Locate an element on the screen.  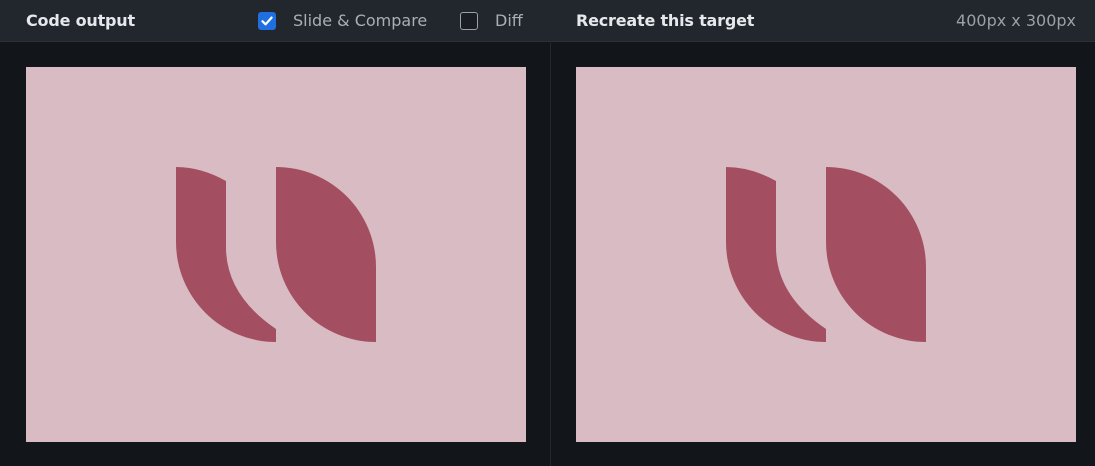
code-output-header: Code output Slide & Compare Diff is located at coordinates (275, 21).